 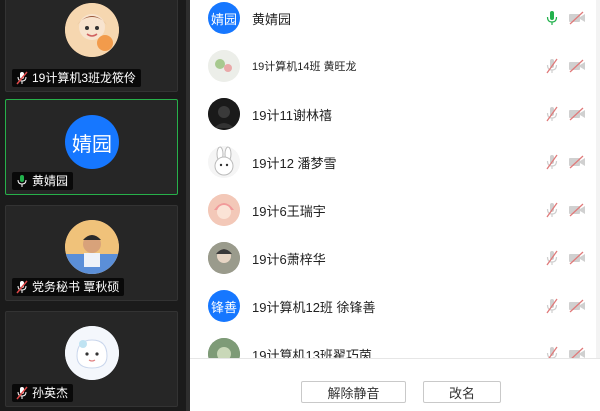 I want to click on video-tile-active: 婧园 黄婧园, so click(x=91, y=147).